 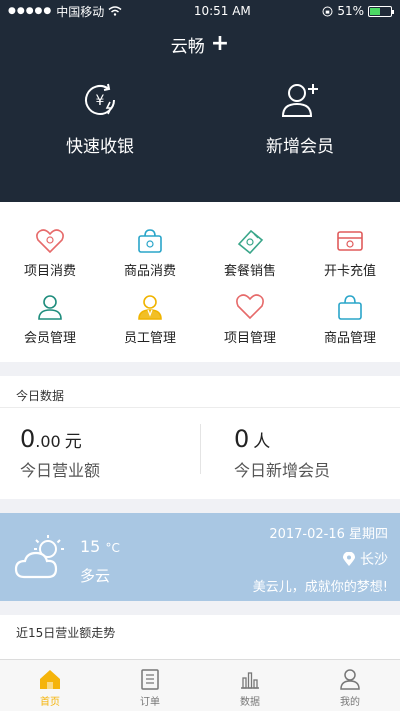 I want to click on temperature-unit: °C, so click(x=112, y=548).